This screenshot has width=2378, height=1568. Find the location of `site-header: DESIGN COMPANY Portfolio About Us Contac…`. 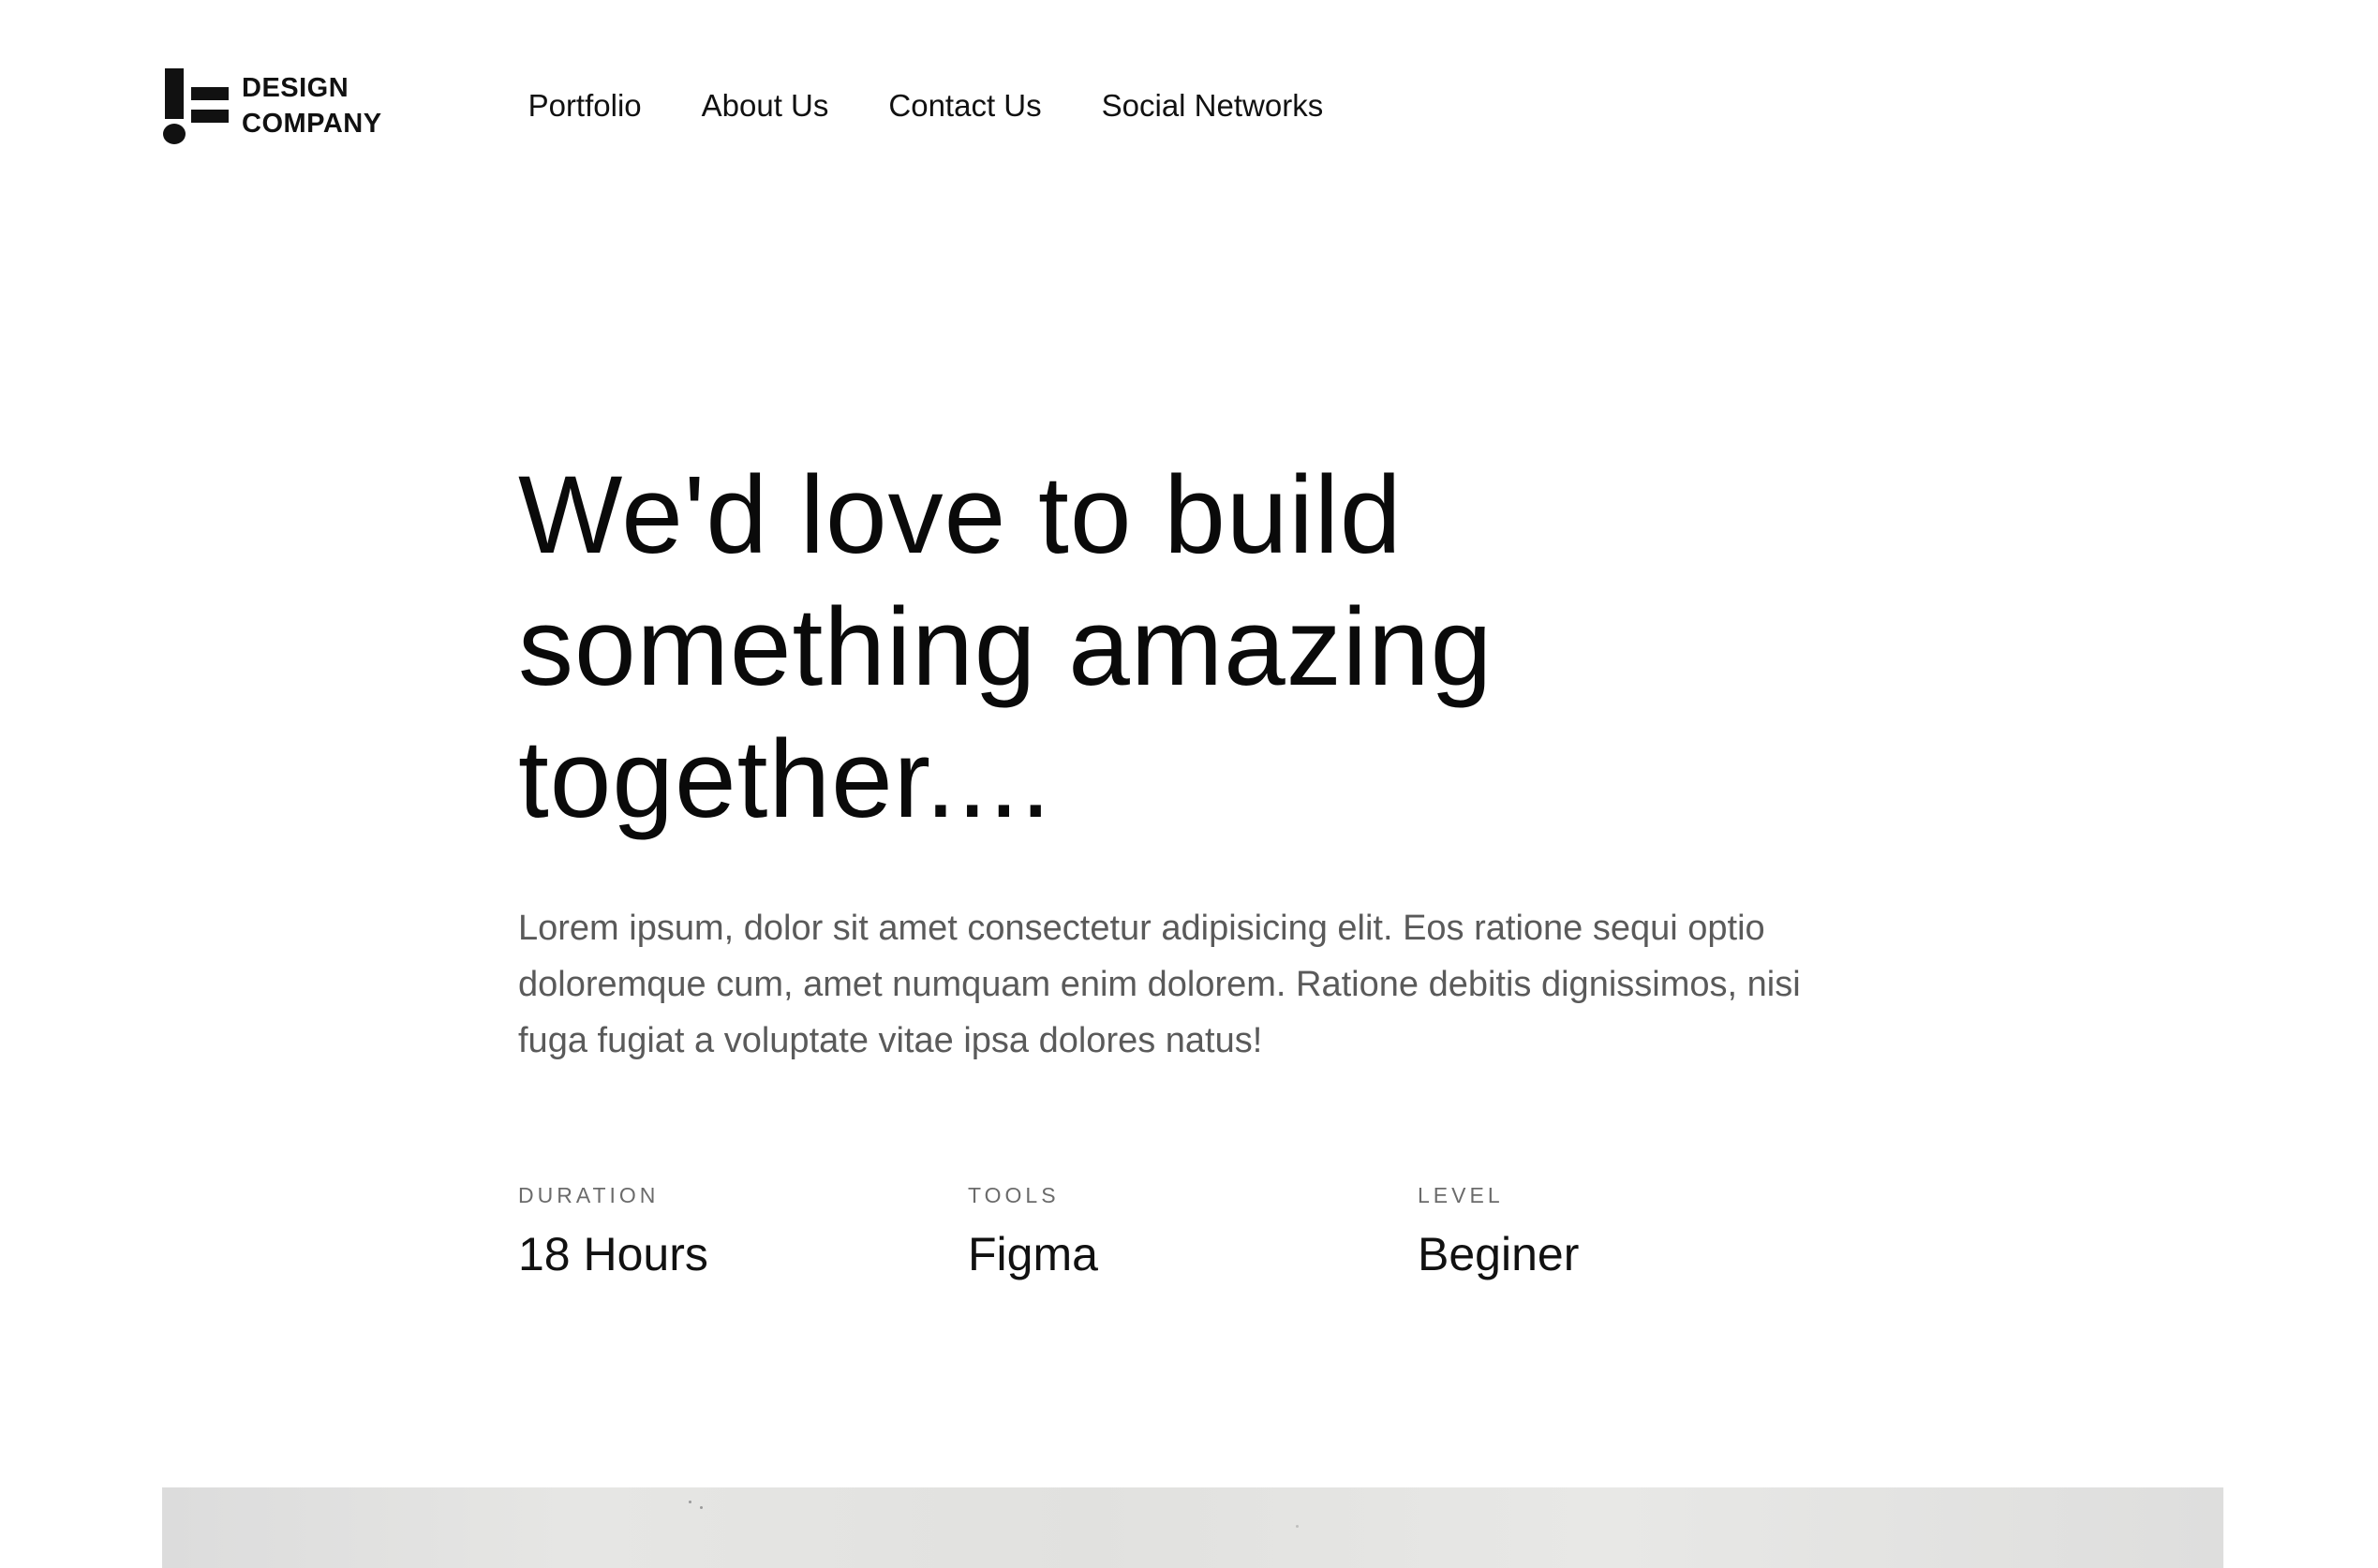

site-header: DESIGN COMPANY Portfolio About Us Contac… is located at coordinates (1189, 106).